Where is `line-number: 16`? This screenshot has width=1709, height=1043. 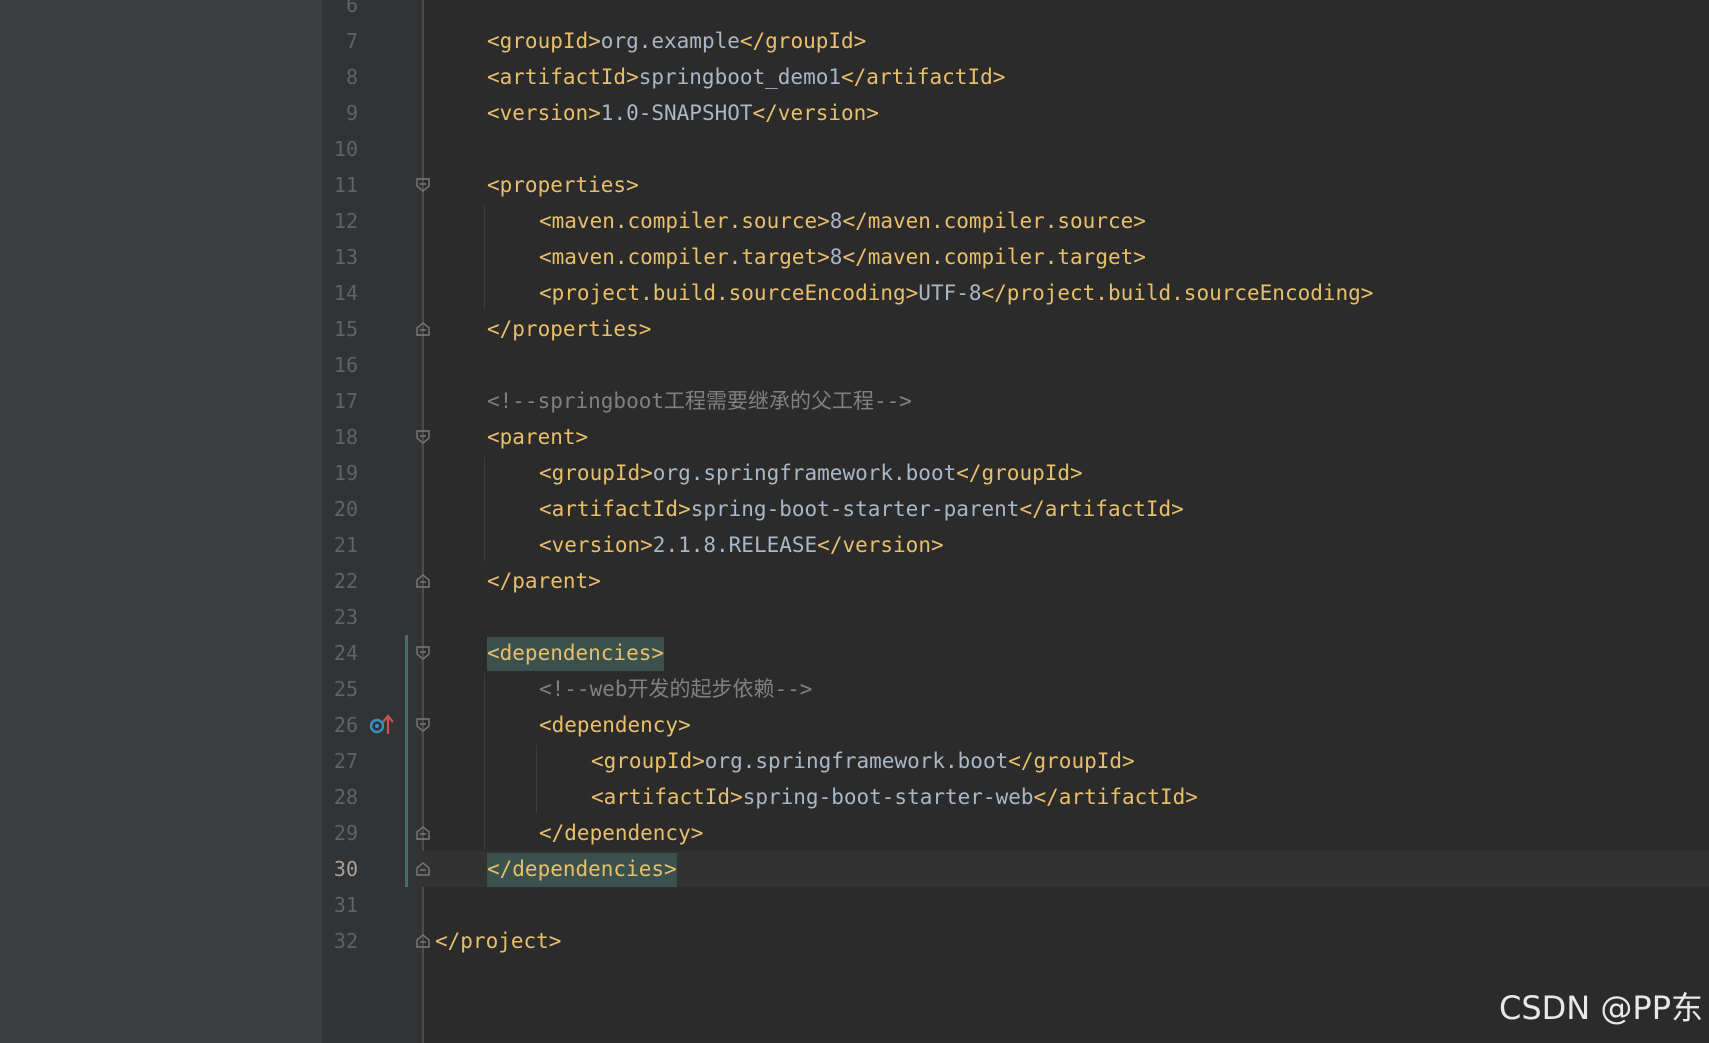 line-number: 16 is located at coordinates (340, 365).